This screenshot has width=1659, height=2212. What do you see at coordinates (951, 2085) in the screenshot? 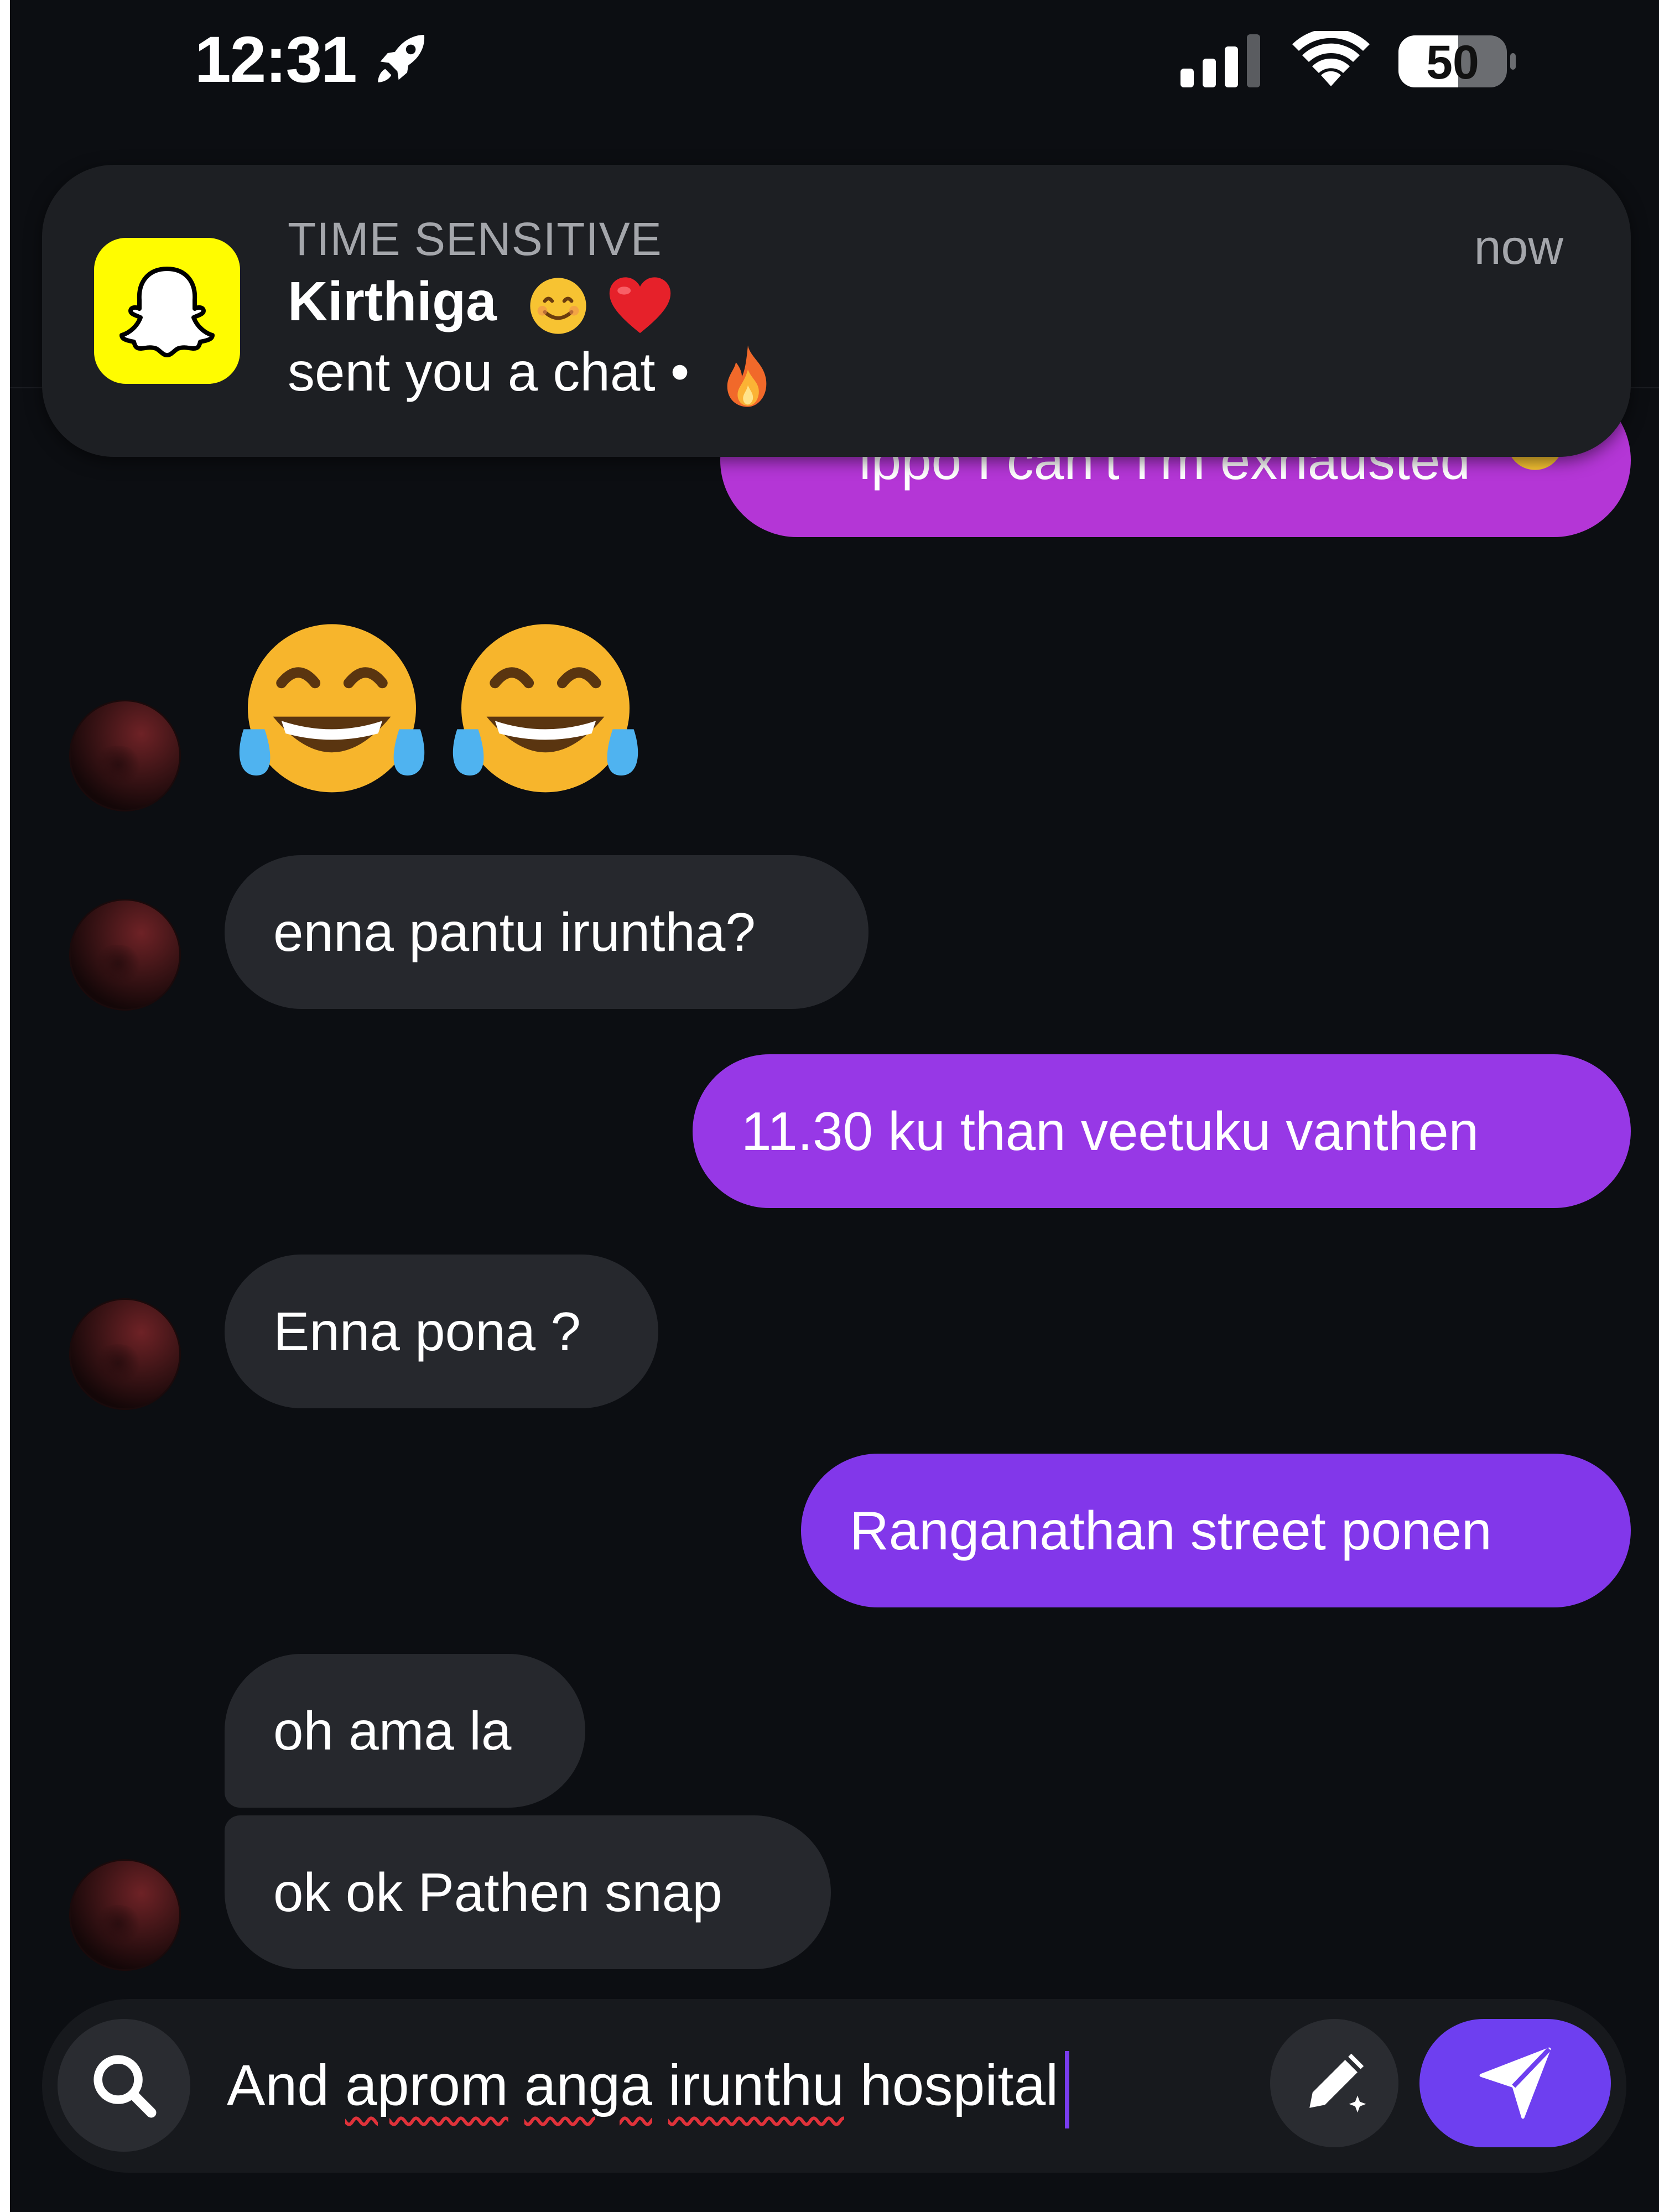
I see `input-text-segment: hospital` at bounding box center [951, 2085].